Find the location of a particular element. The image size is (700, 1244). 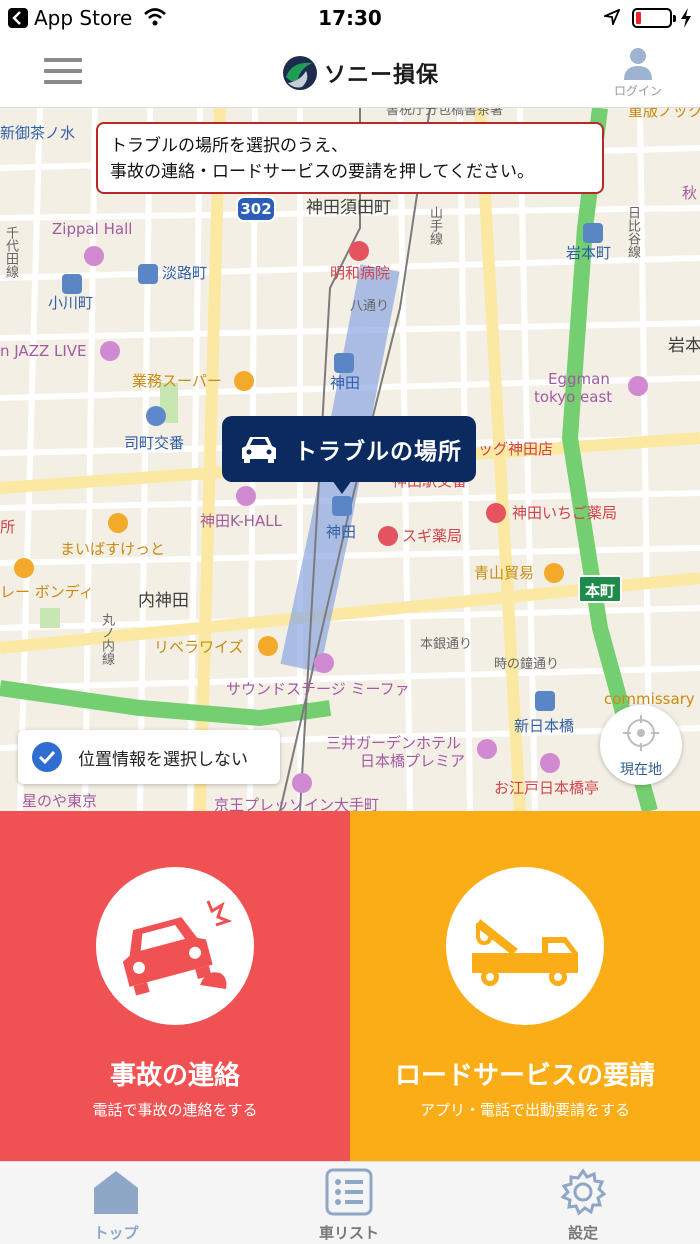

tab-car-list: 車リスト is located at coordinates (349, 1205).